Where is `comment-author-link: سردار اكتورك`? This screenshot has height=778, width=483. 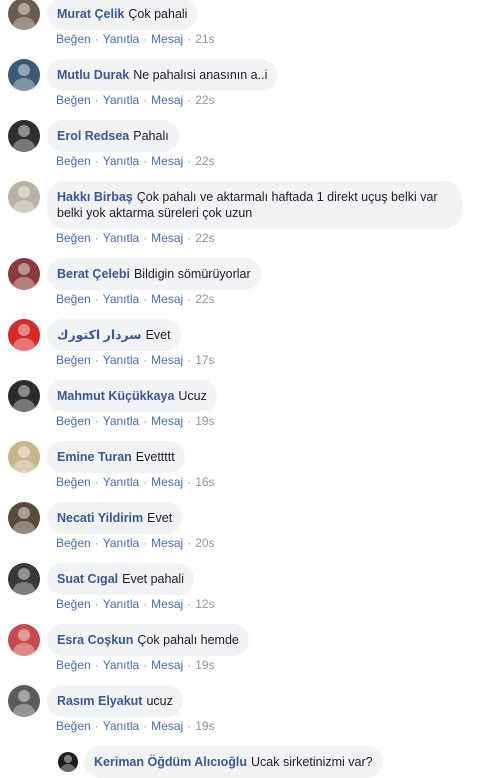 comment-author-link: سردار اكتورك is located at coordinates (99, 335).